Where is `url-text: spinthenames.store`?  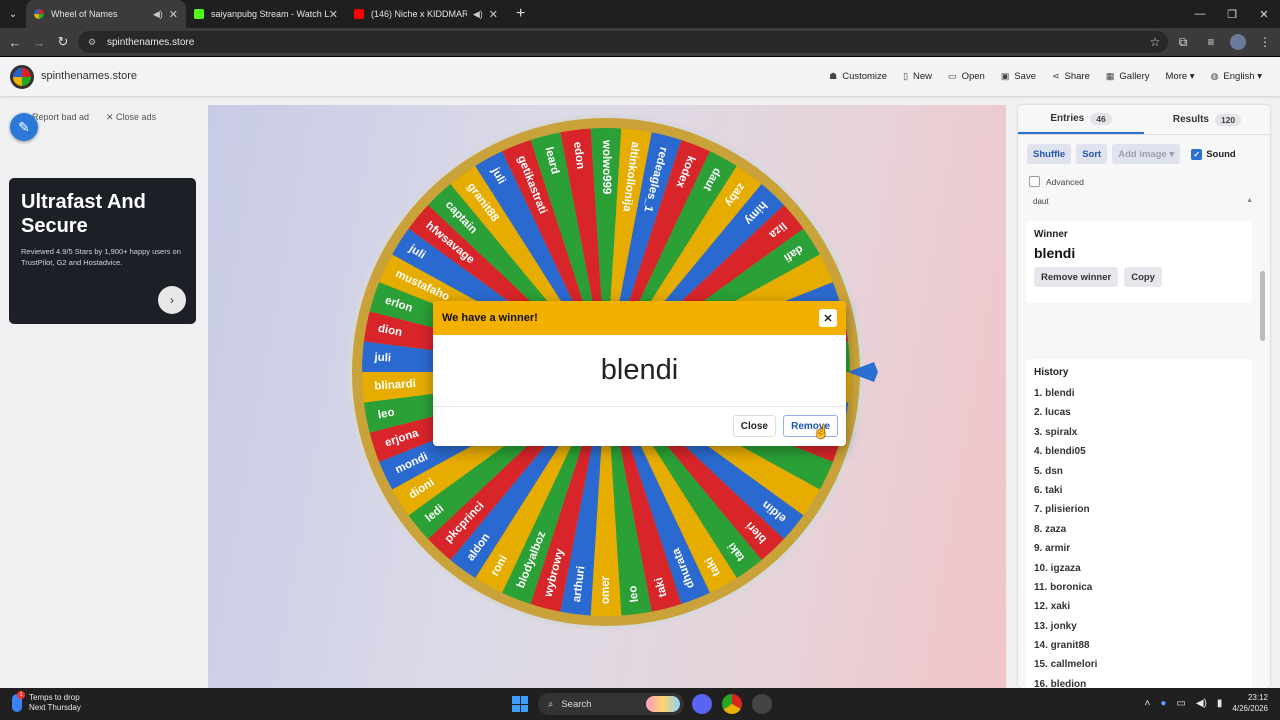 url-text: spinthenames.store is located at coordinates (151, 42).